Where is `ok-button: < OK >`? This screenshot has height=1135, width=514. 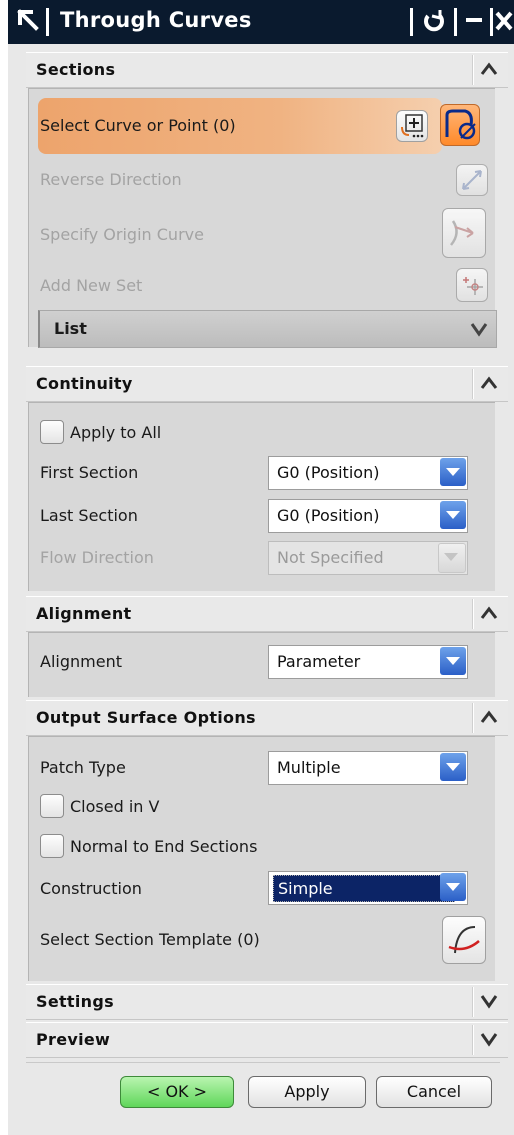
ok-button: < OK > is located at coordinates (177, 1092).